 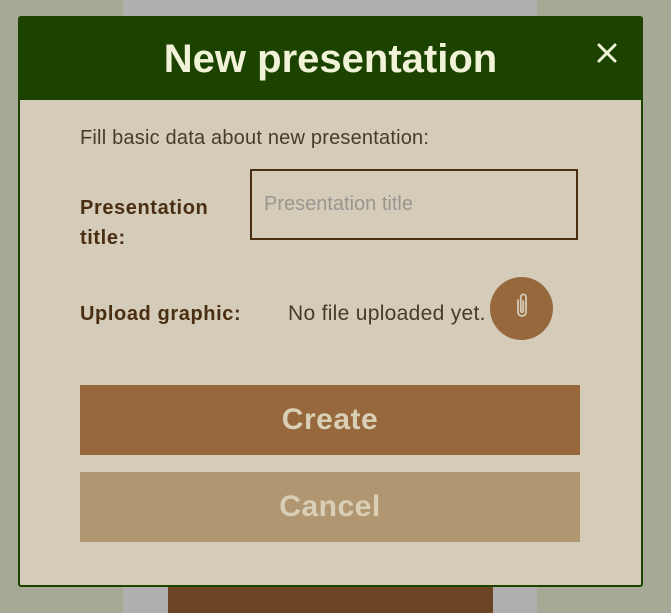 What do you see at coordinates (330, 507) in the screenshot?
I see `cancel-button: Cancel` at bounding box center [330, 507].